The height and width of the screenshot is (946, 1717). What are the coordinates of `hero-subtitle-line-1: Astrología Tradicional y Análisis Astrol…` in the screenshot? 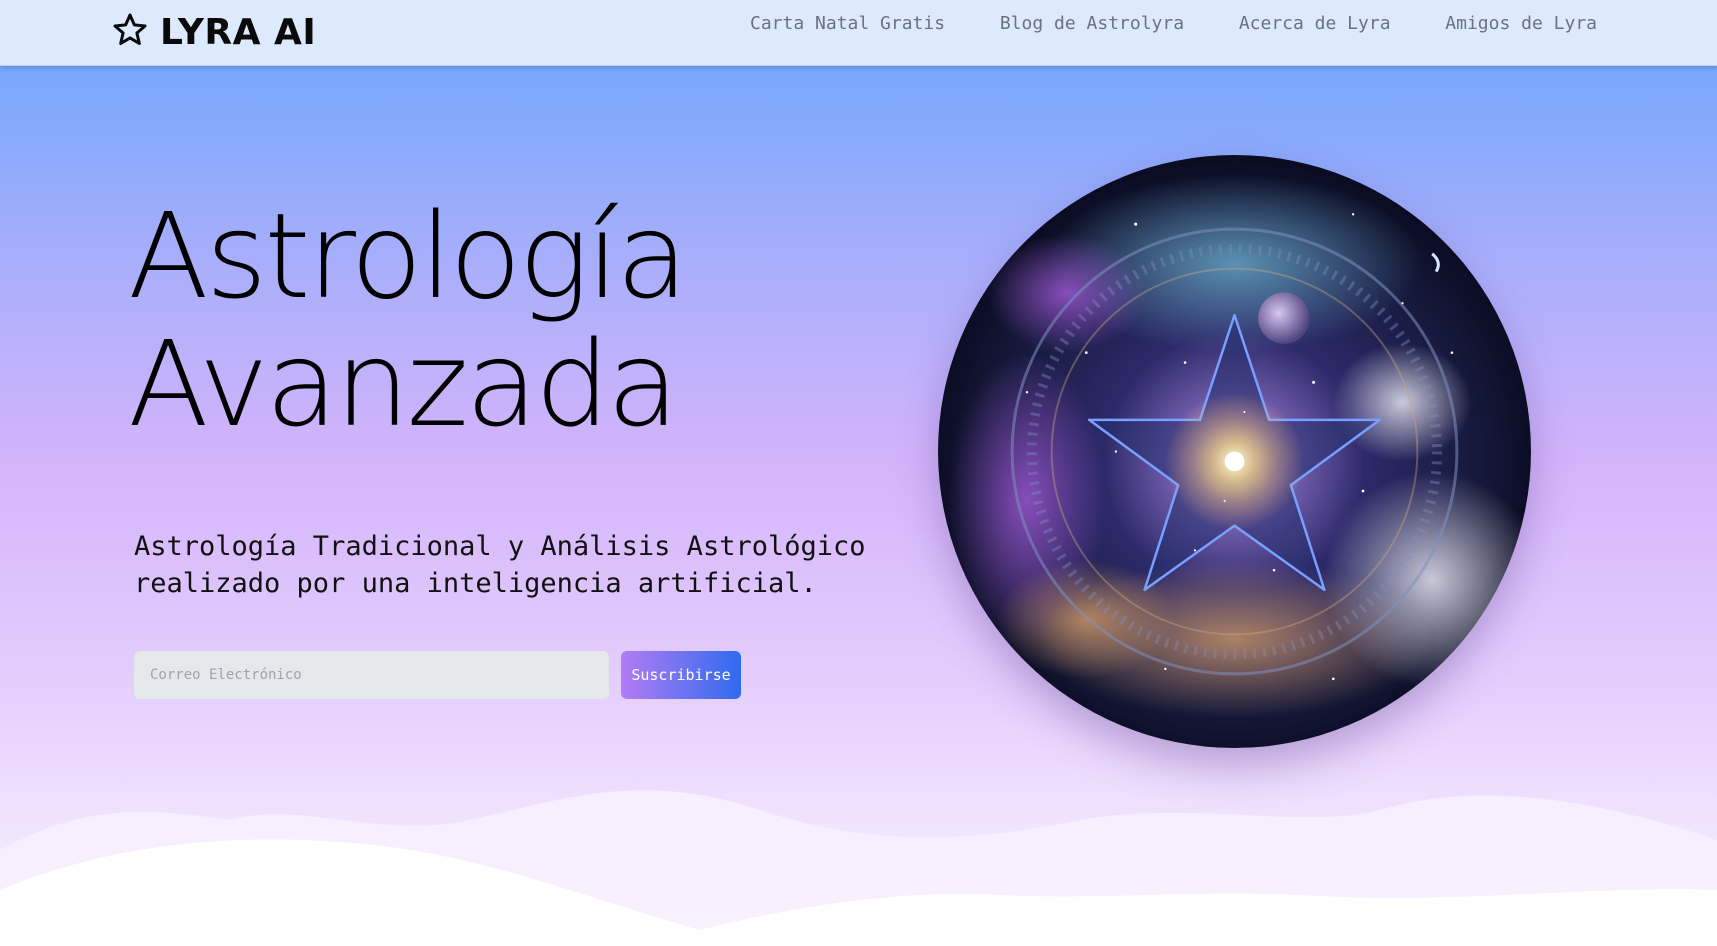 It's located at (500, 546).